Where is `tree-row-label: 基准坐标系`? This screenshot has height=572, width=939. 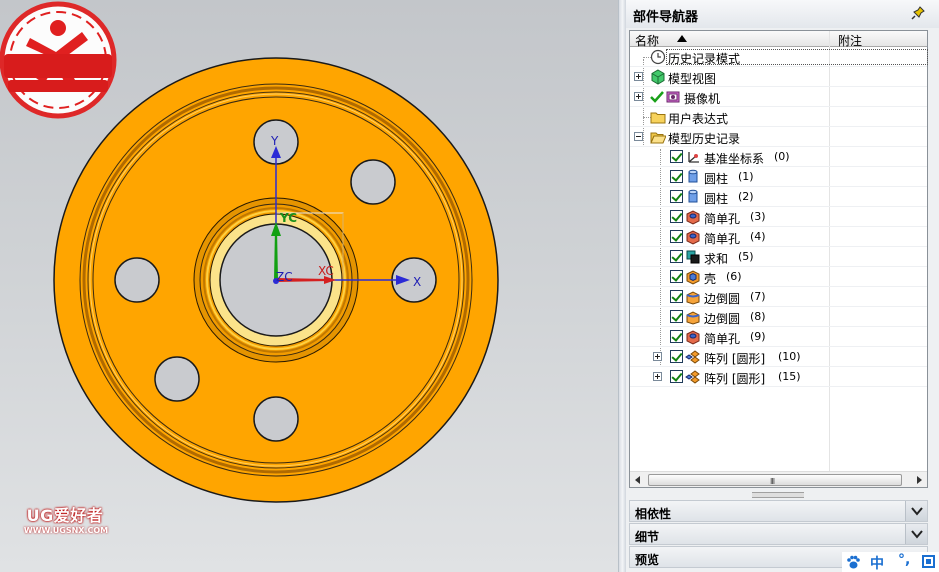 tree-row-label: 基准坐标系 is located at coordinates (734, 159).